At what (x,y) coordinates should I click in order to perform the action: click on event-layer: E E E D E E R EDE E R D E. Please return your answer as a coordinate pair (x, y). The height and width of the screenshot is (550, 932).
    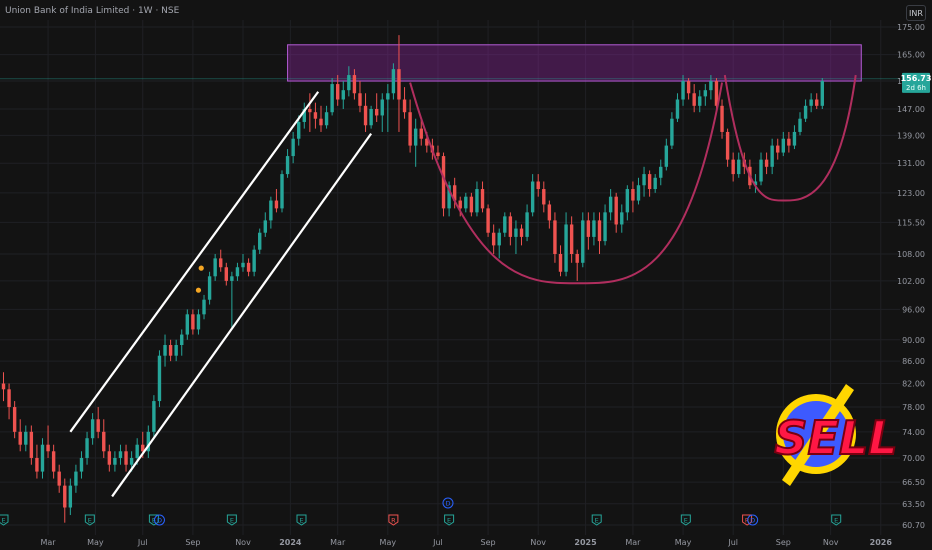
    Looking at the image, I should click on (421, 511).